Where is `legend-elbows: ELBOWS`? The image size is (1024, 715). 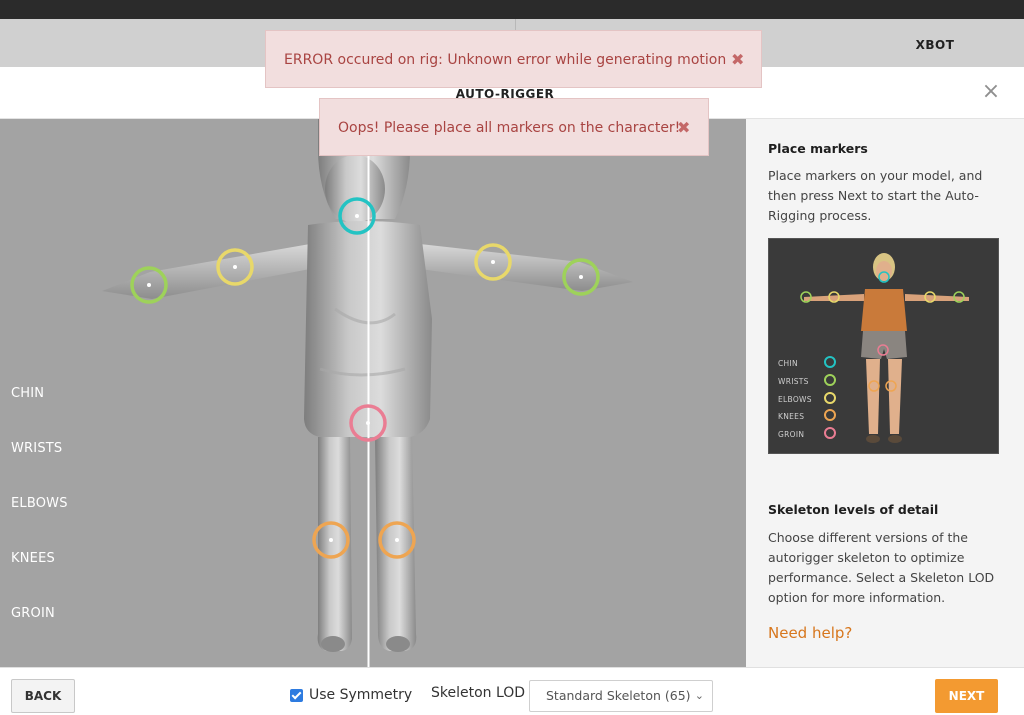 legend-elbows: ELBOWS is located at coordinates (39, 503).